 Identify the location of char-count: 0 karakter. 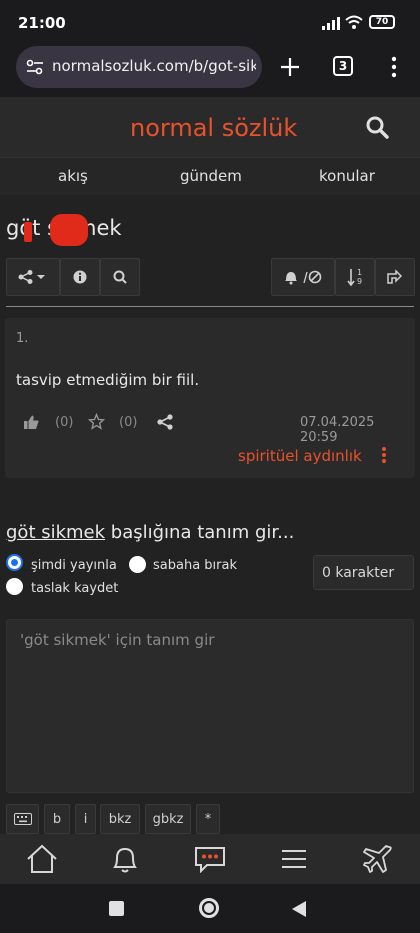
(358, 573).